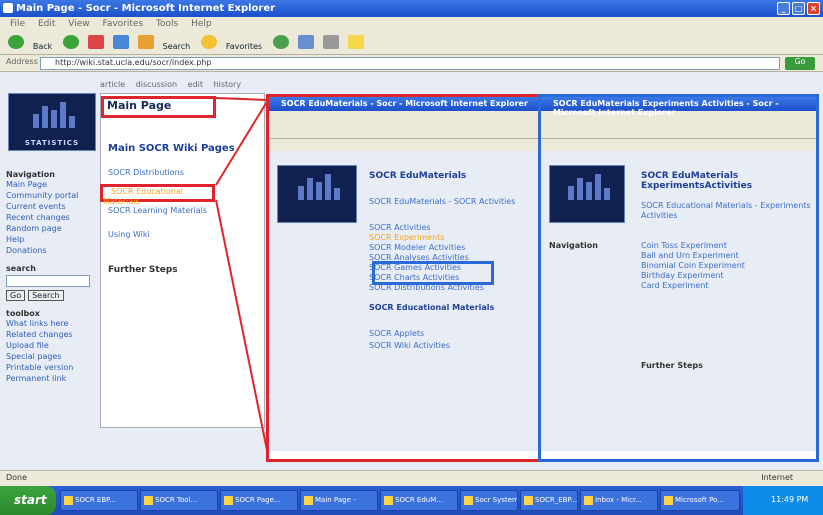 The image size is (823, 515). What do you see at coordinates (777, 477) in the screenshot?
I see `status-zone: Internet` at bounding box center [777, 477].